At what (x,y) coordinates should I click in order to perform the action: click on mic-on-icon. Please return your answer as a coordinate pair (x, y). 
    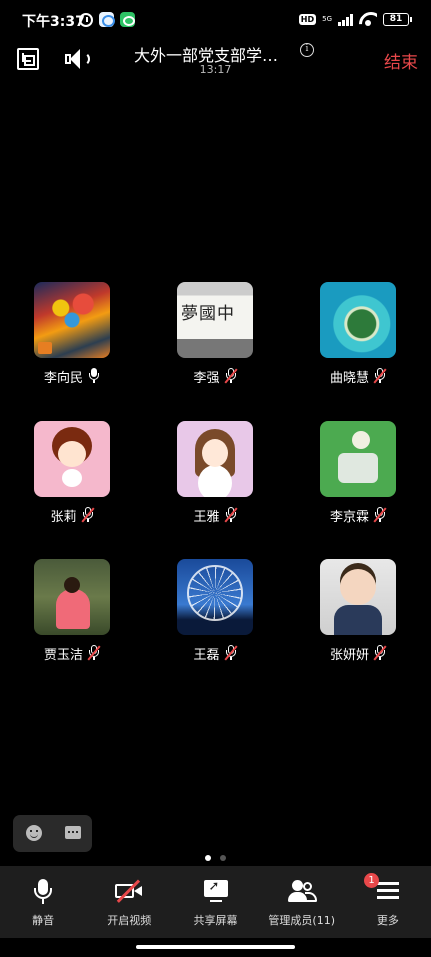
    Looking at the image, I should click on (94, 376).